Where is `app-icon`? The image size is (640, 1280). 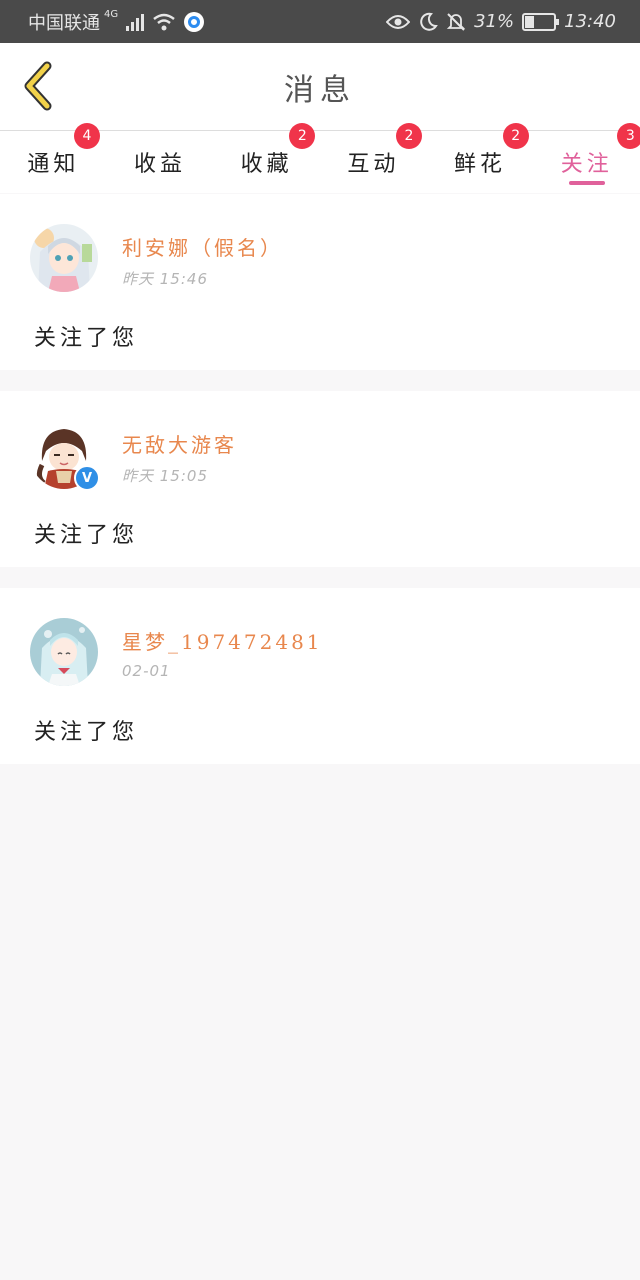
app-icon is located at coordinates (194, 21).